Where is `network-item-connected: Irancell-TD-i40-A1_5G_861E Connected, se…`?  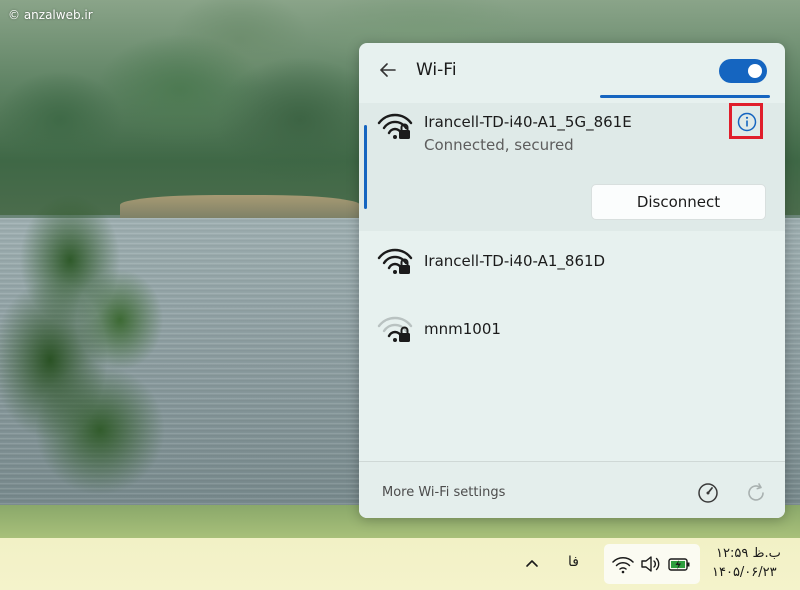
network-item-connected: Irancell-TD-i40-A1_5G_861E Connected, se… is located at coordinates (572, 167).